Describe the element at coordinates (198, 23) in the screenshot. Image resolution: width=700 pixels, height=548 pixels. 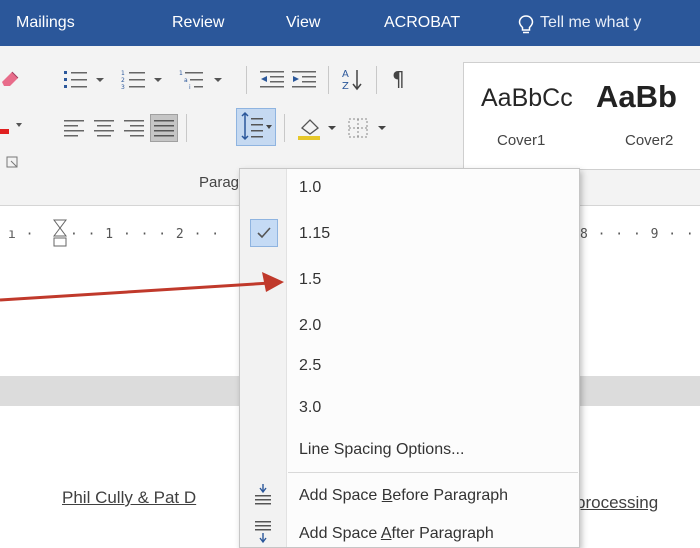
I see `tab-review: Review` at that location.